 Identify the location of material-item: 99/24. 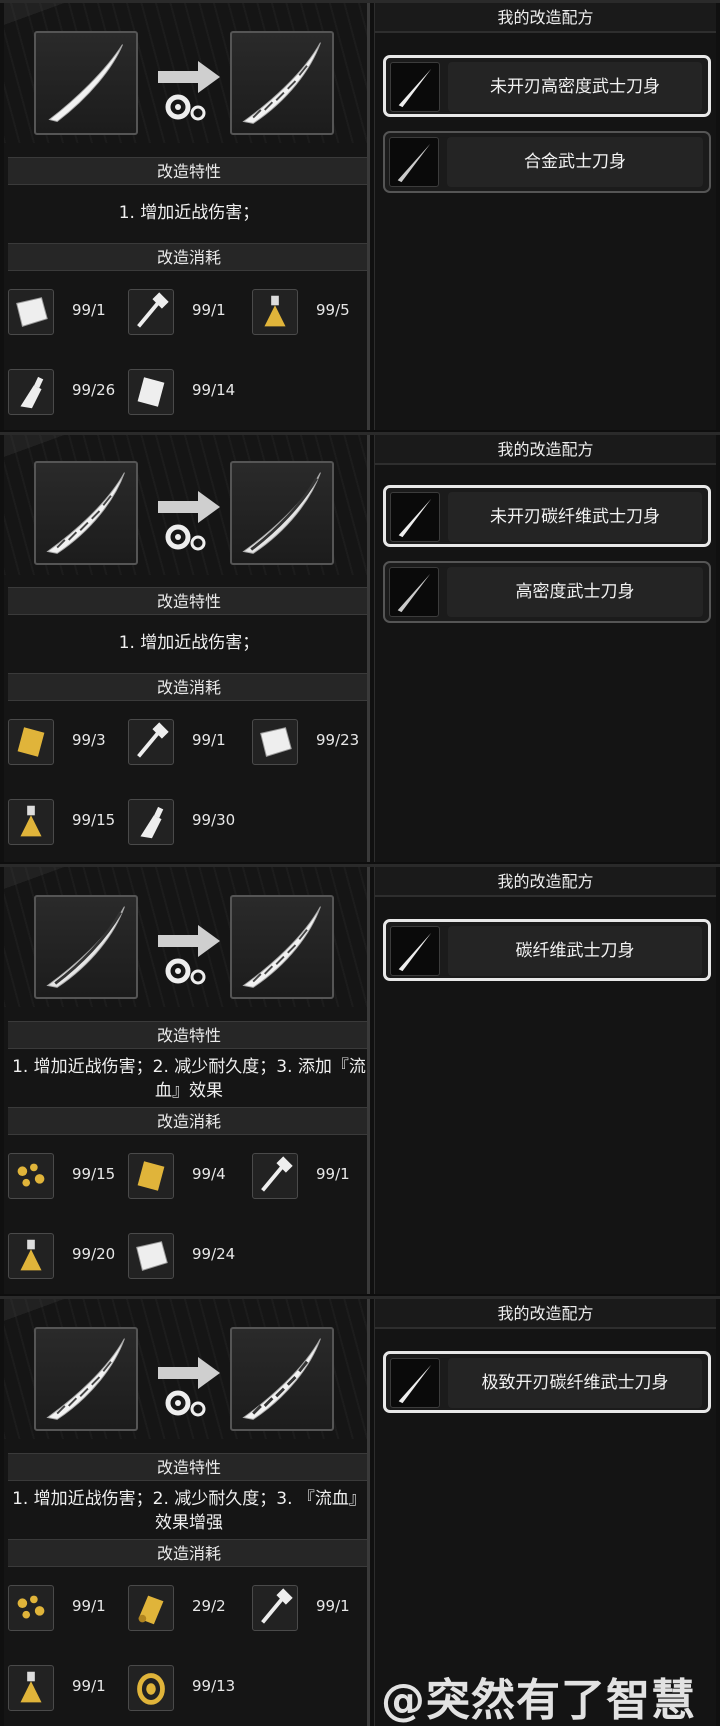
(183, 1257).